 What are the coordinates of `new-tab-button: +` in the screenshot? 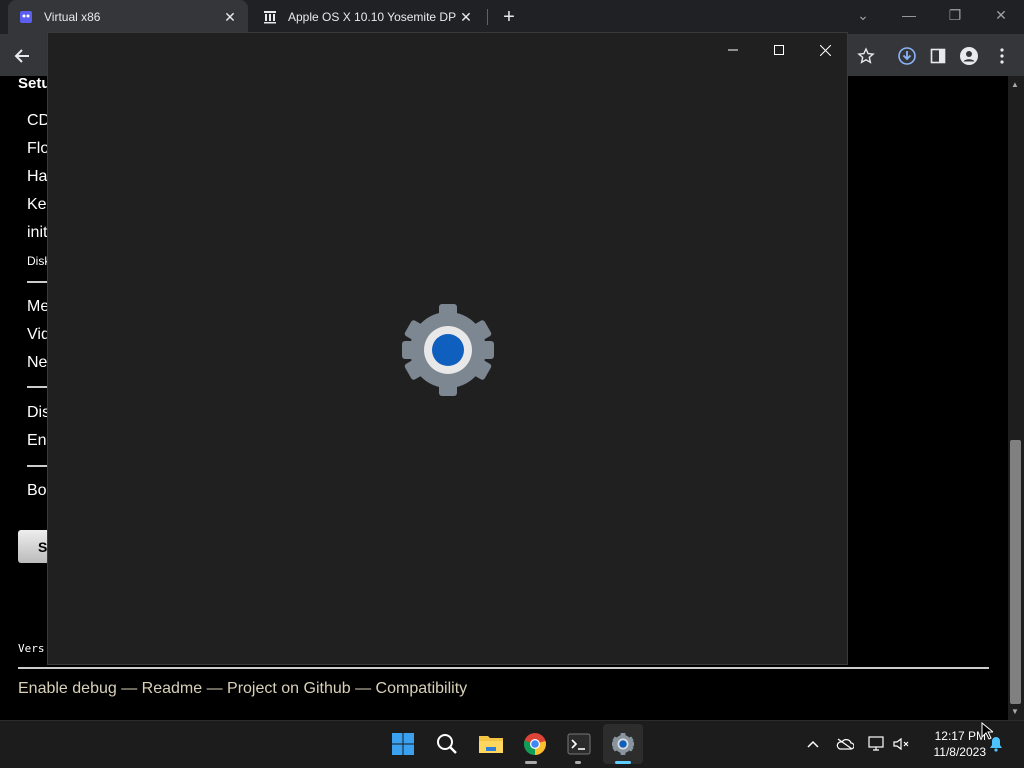 It's located at (509, 17).